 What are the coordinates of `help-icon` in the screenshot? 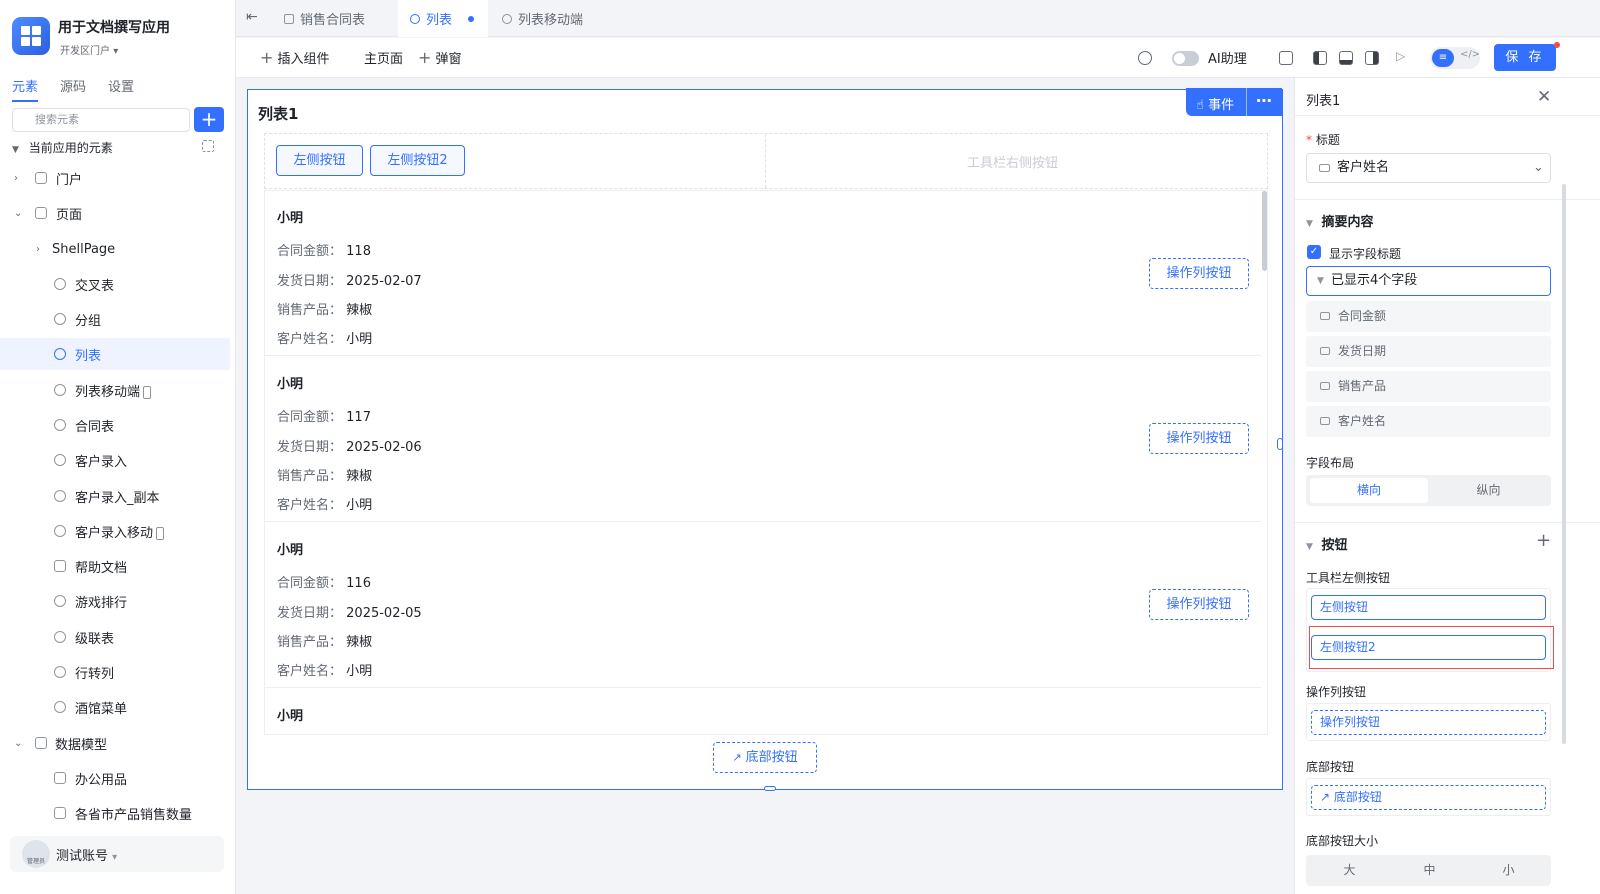 It's located at (1145, 58).